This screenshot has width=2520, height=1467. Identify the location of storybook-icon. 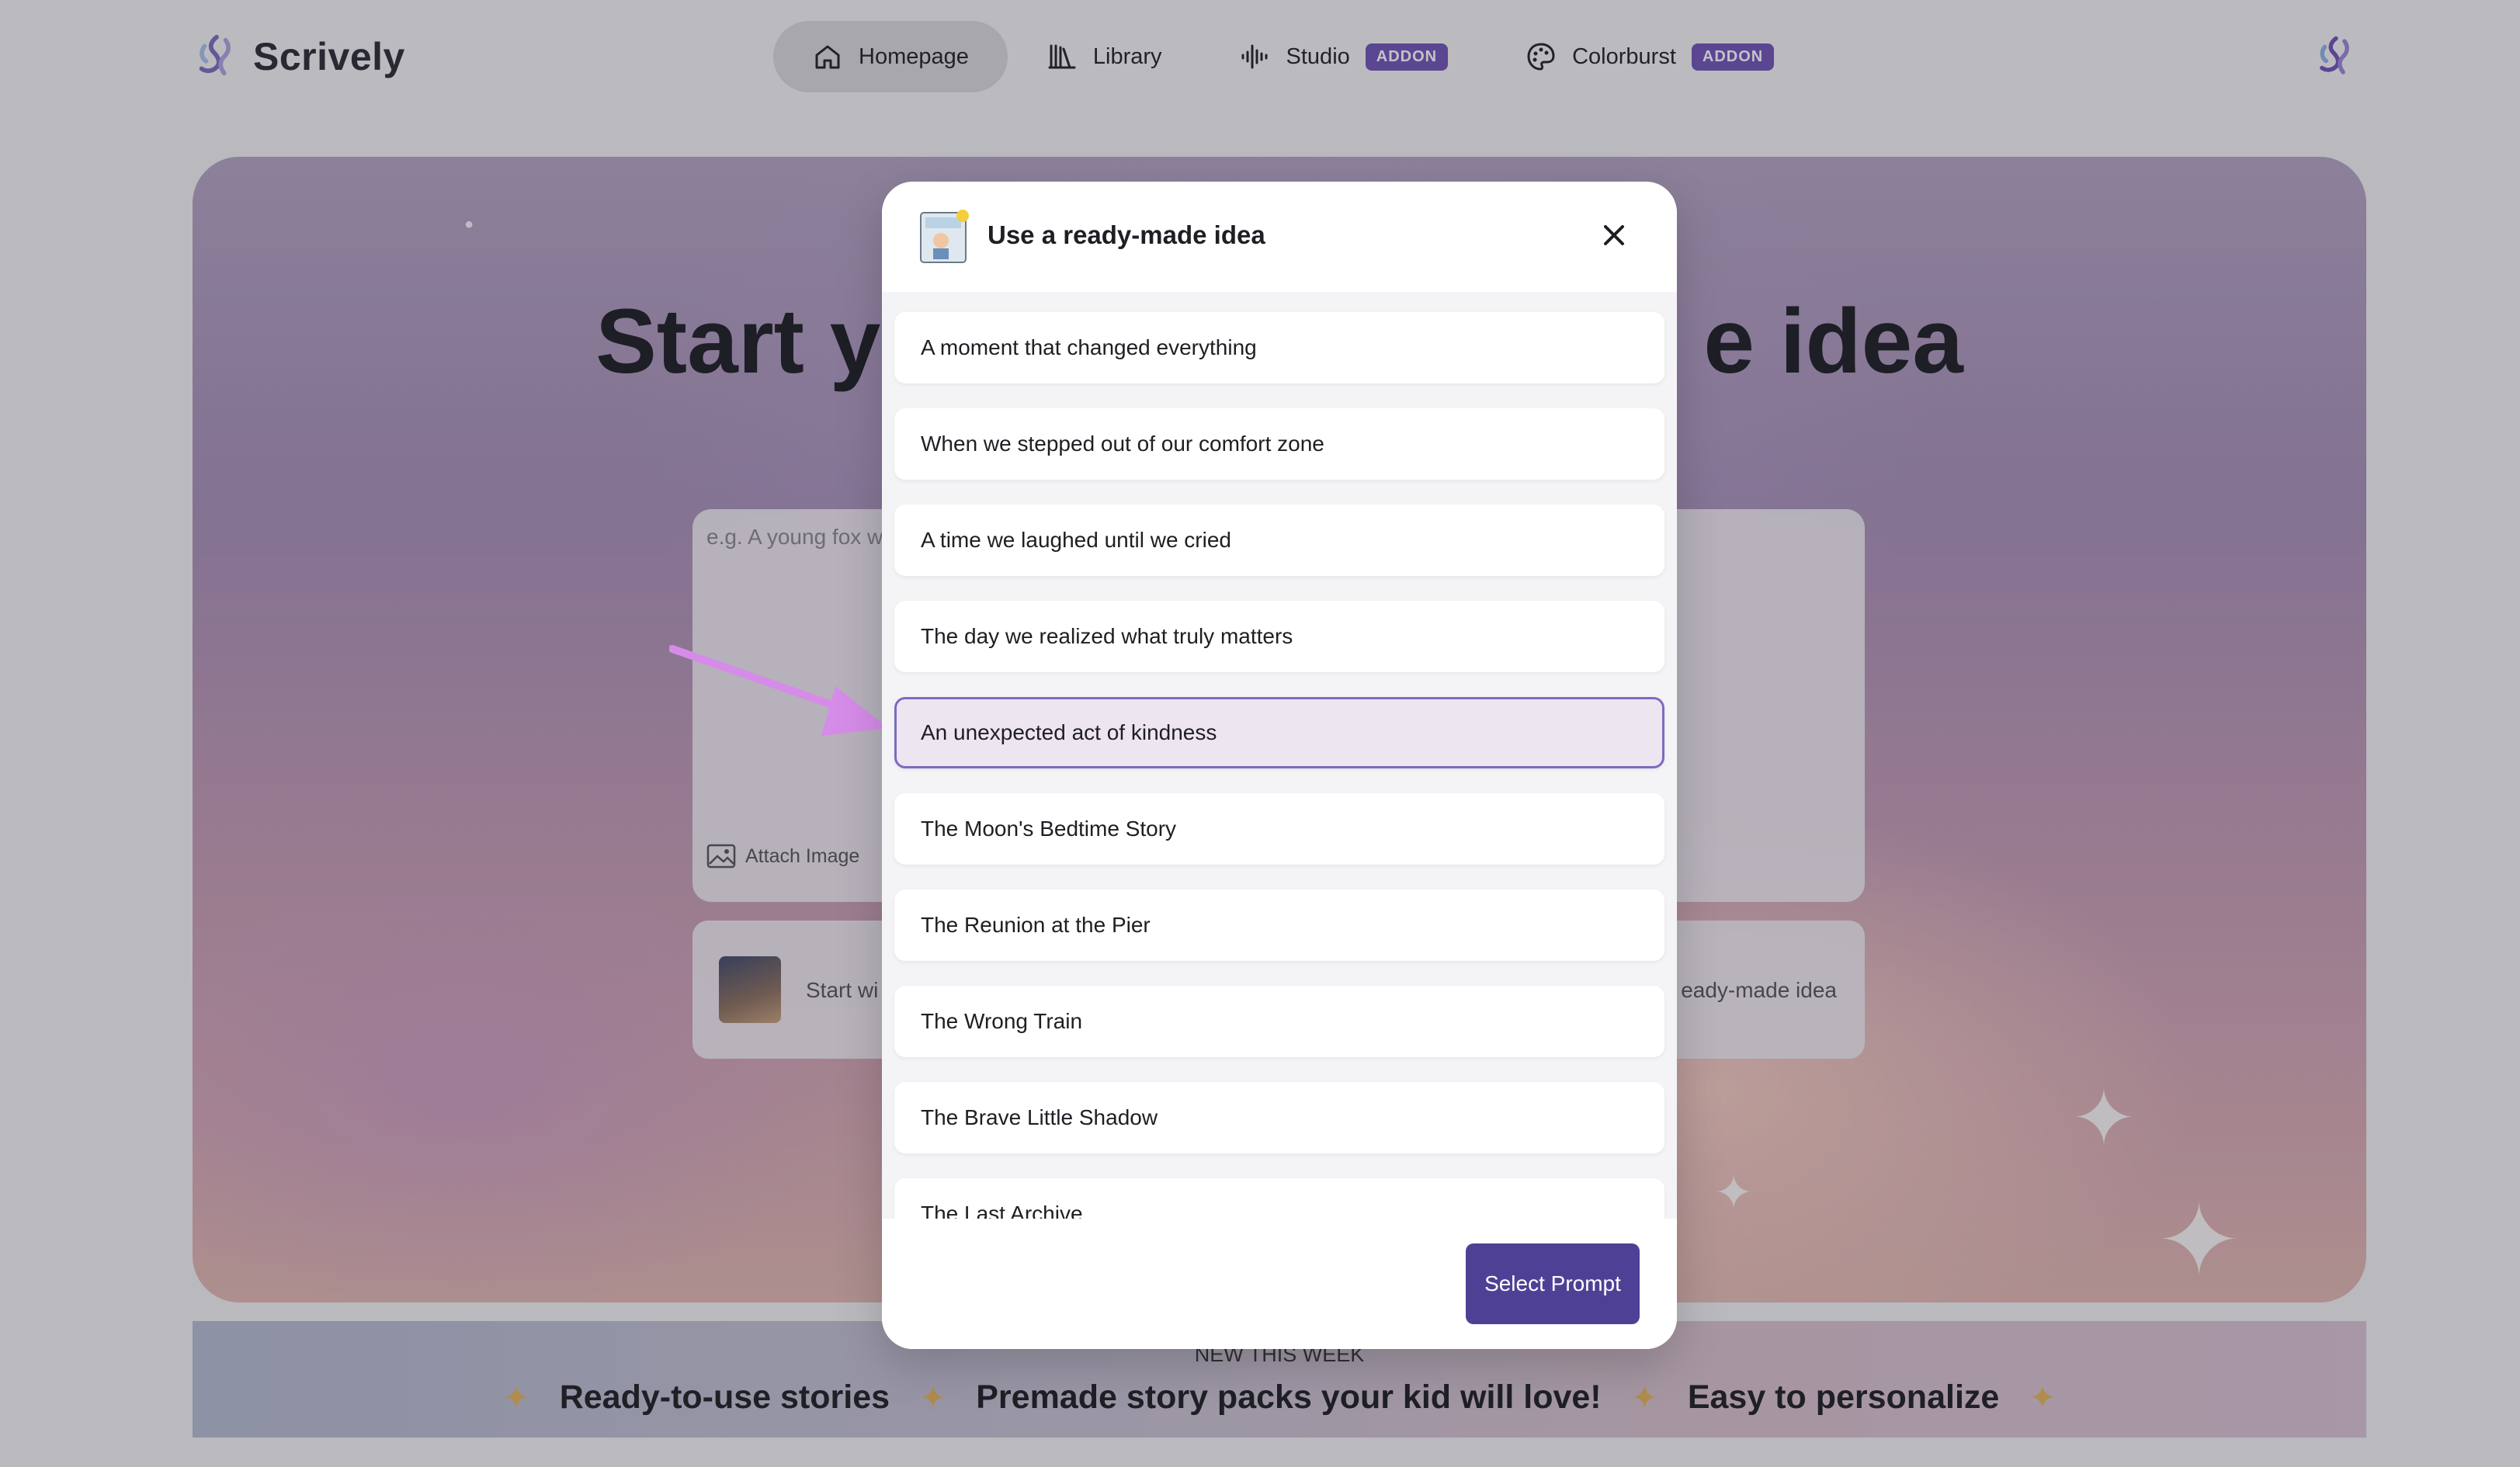
(944, 236).